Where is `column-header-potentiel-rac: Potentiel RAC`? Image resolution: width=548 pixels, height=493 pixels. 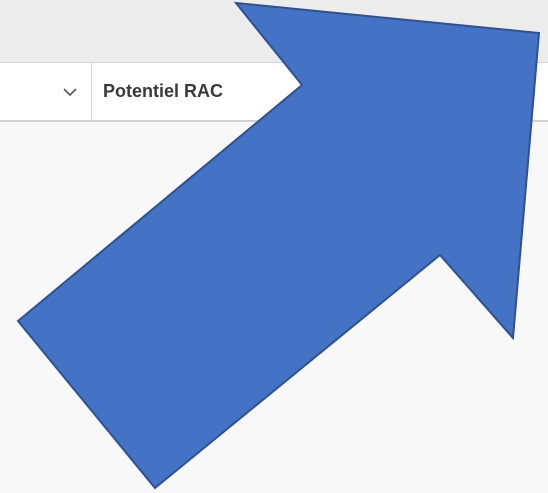
column-header-potentiel-rac: Potentiel RAC is located at coordinates (163, 91).